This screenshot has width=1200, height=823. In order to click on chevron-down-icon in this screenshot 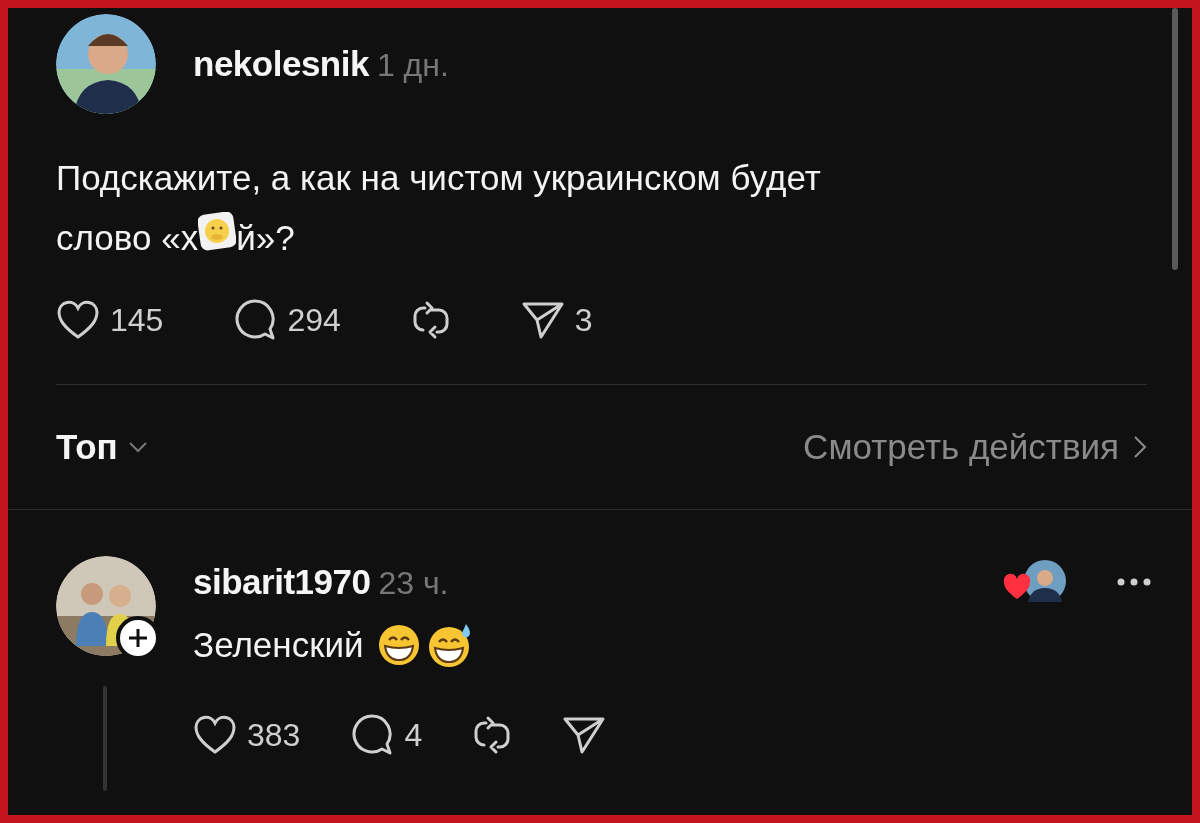, I will do `click(137, 447)`.